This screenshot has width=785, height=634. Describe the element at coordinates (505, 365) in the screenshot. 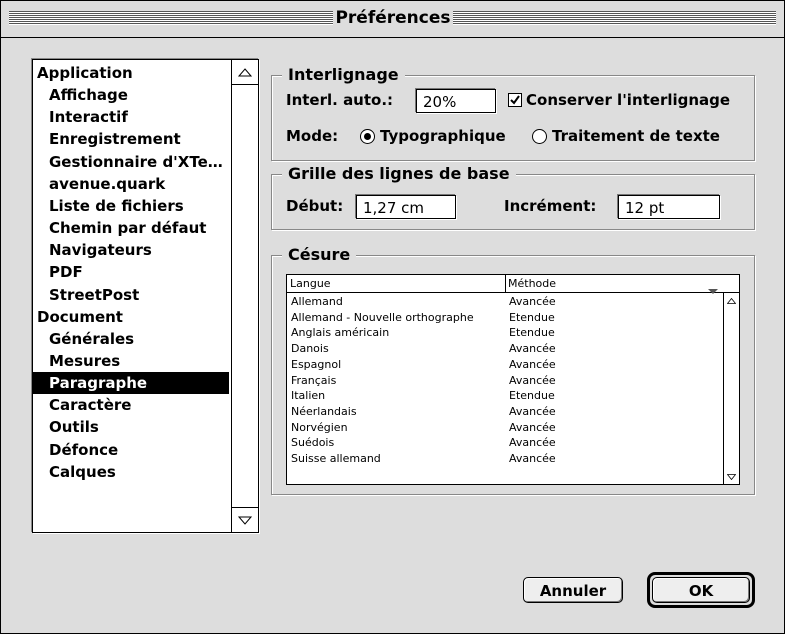

I see `table-row: Espagnol Avancée` at that location.